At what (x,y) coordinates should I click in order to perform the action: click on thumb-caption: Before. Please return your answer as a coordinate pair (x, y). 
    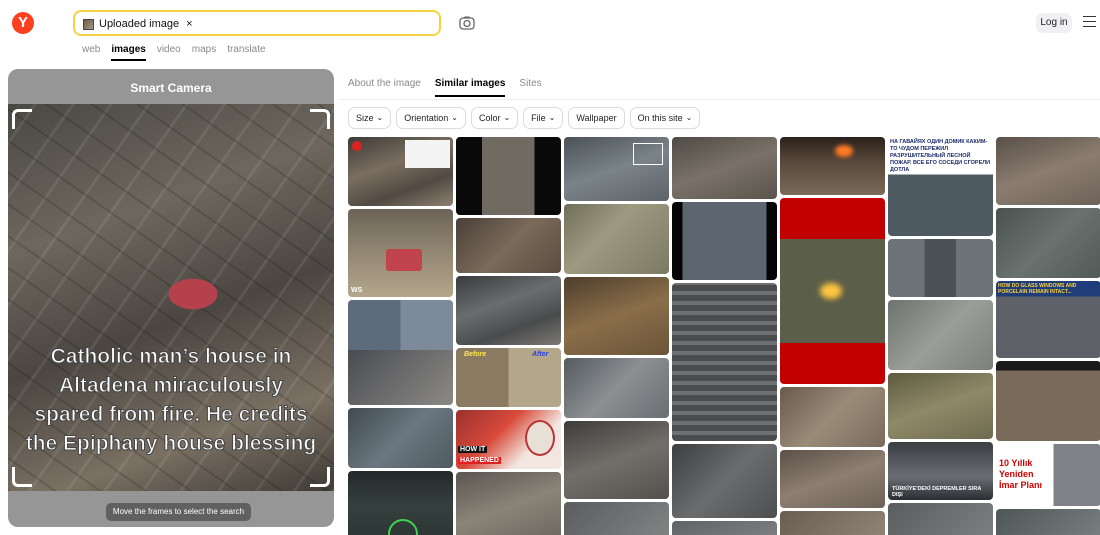
    Looking at the image, I should click on (475, 354).